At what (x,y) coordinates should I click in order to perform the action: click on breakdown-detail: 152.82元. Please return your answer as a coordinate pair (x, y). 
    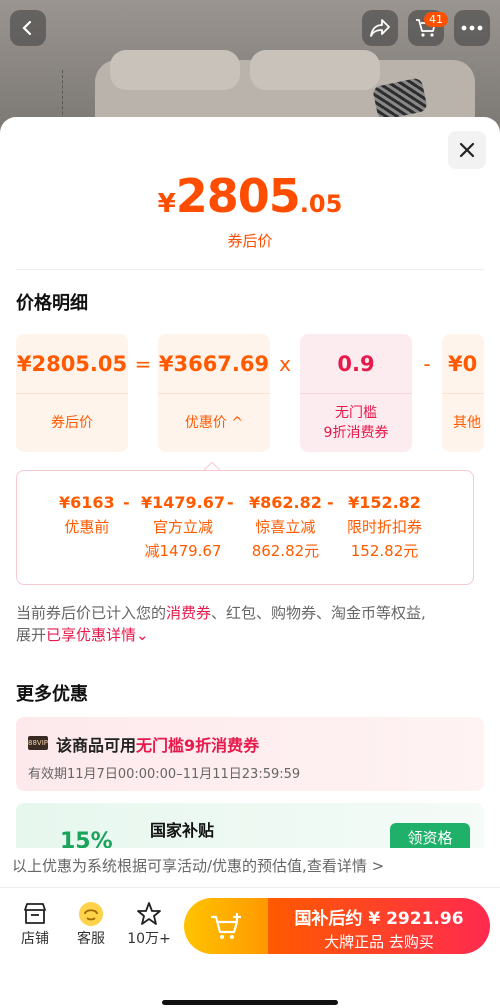
    Looking at the image, I should click on (384, 551).